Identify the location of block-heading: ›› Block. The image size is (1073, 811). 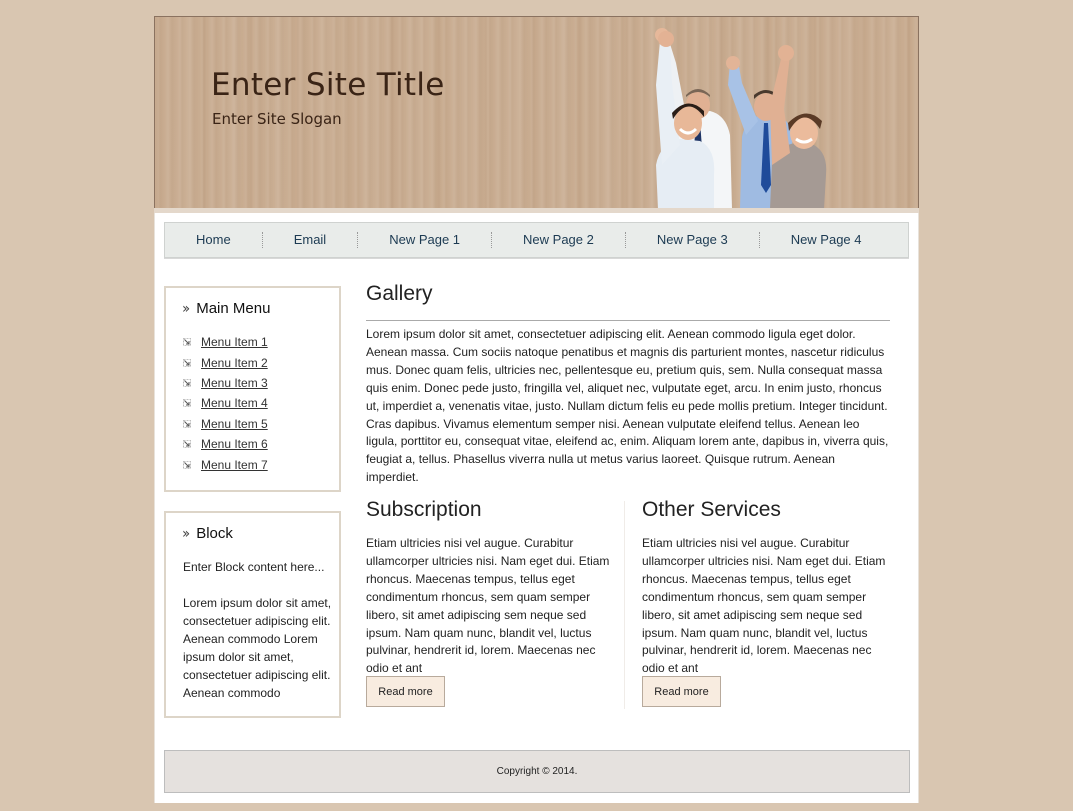
(207, 533).